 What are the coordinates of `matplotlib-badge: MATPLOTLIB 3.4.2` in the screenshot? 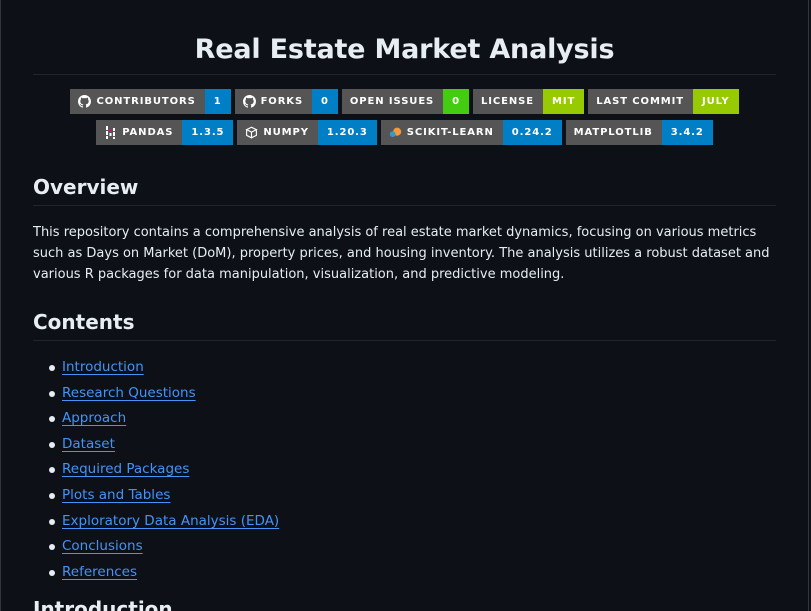 It's located at (639, 132).